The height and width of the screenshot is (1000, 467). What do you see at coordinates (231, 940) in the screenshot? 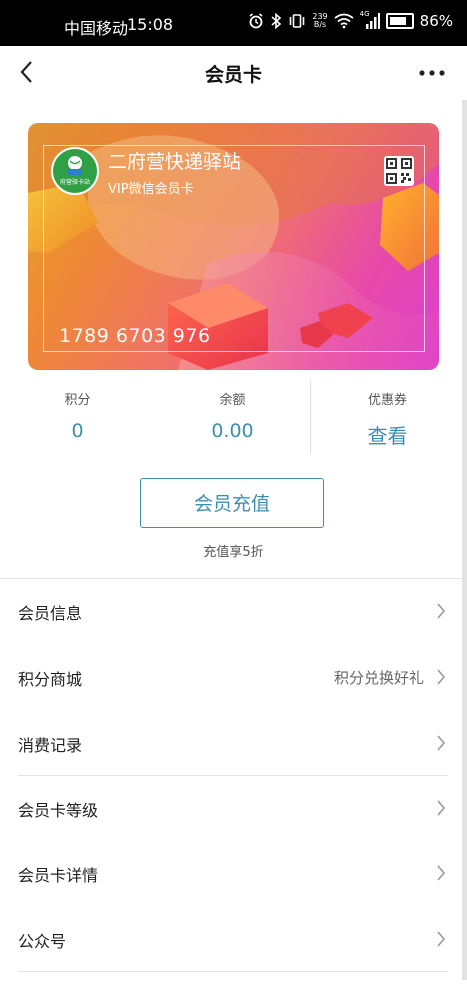
I see `menu-item-official-account: 公众号` at bounding box center [231, 940].